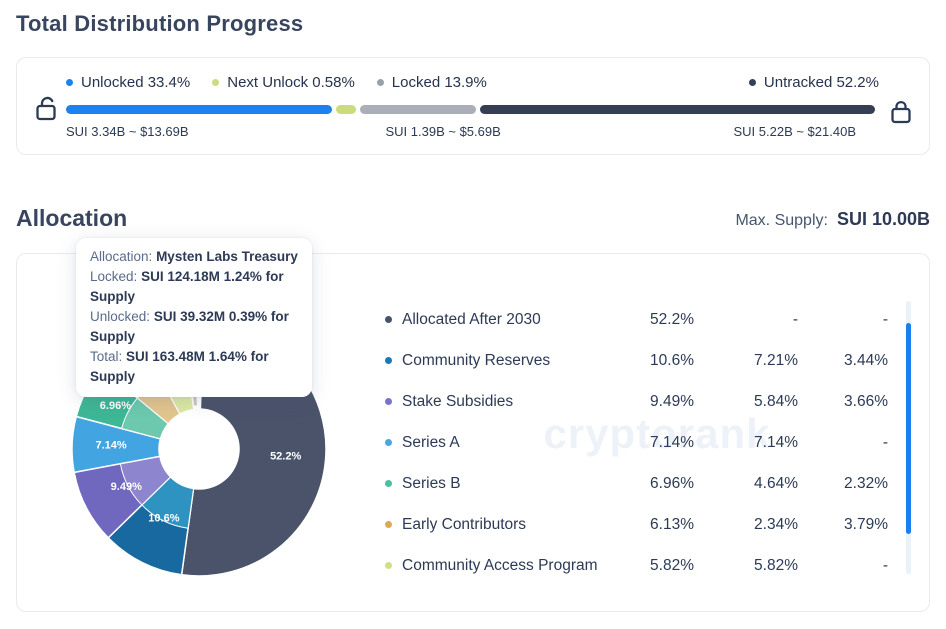 The image size is (946, 629). Describe the element at coordinates (866, 483) in the screenshot. I see `locked-percent: 2.32%` at that location.